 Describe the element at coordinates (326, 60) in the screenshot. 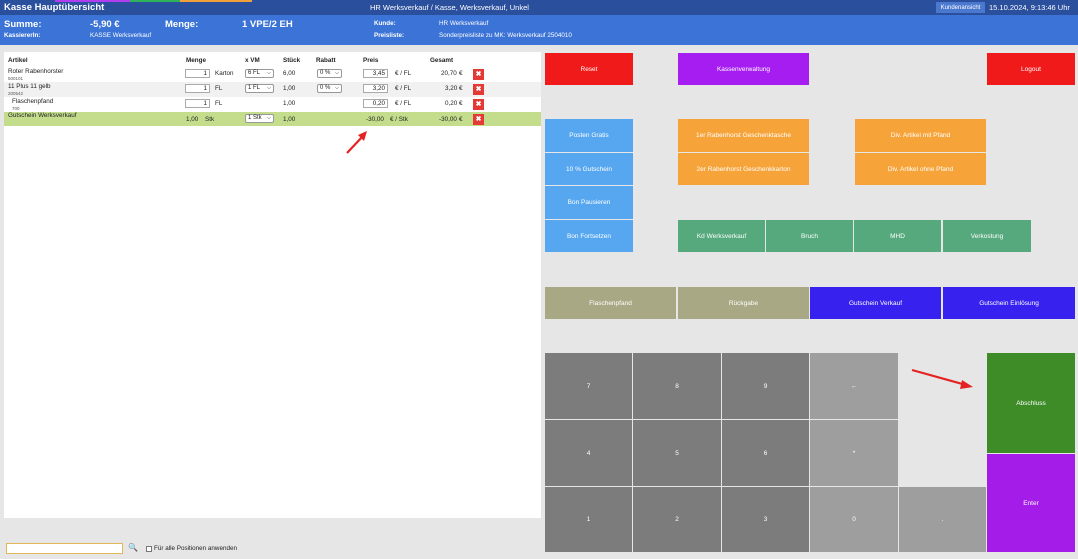

I see `col-header-rabatt: Rabatt` at that location.